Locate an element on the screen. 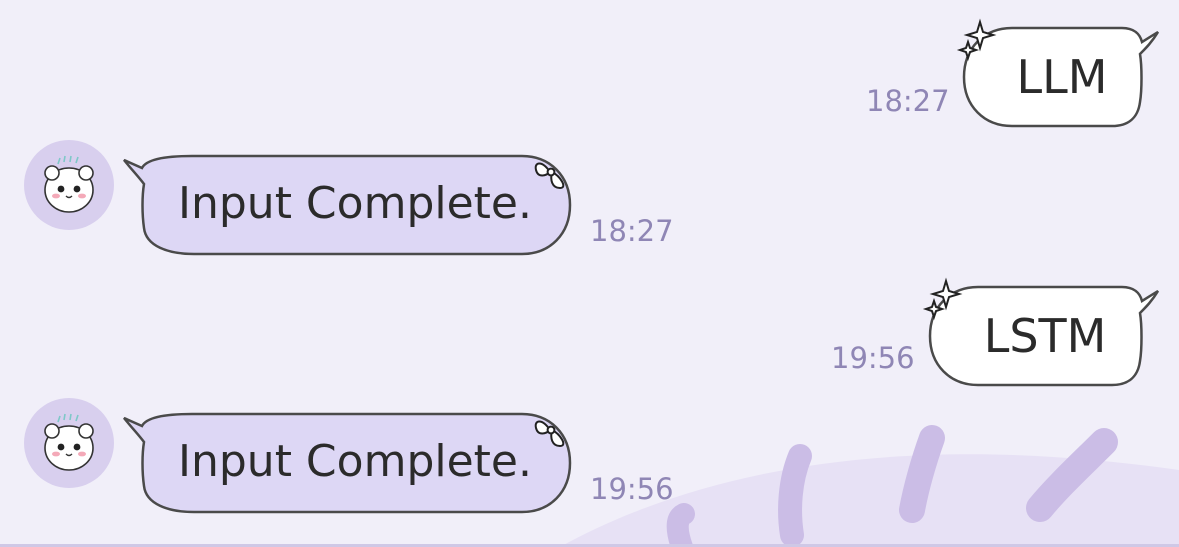 The height and width of the screenshot is (547, 1179). message-text: LLM is located at coordinates (1062, 77).